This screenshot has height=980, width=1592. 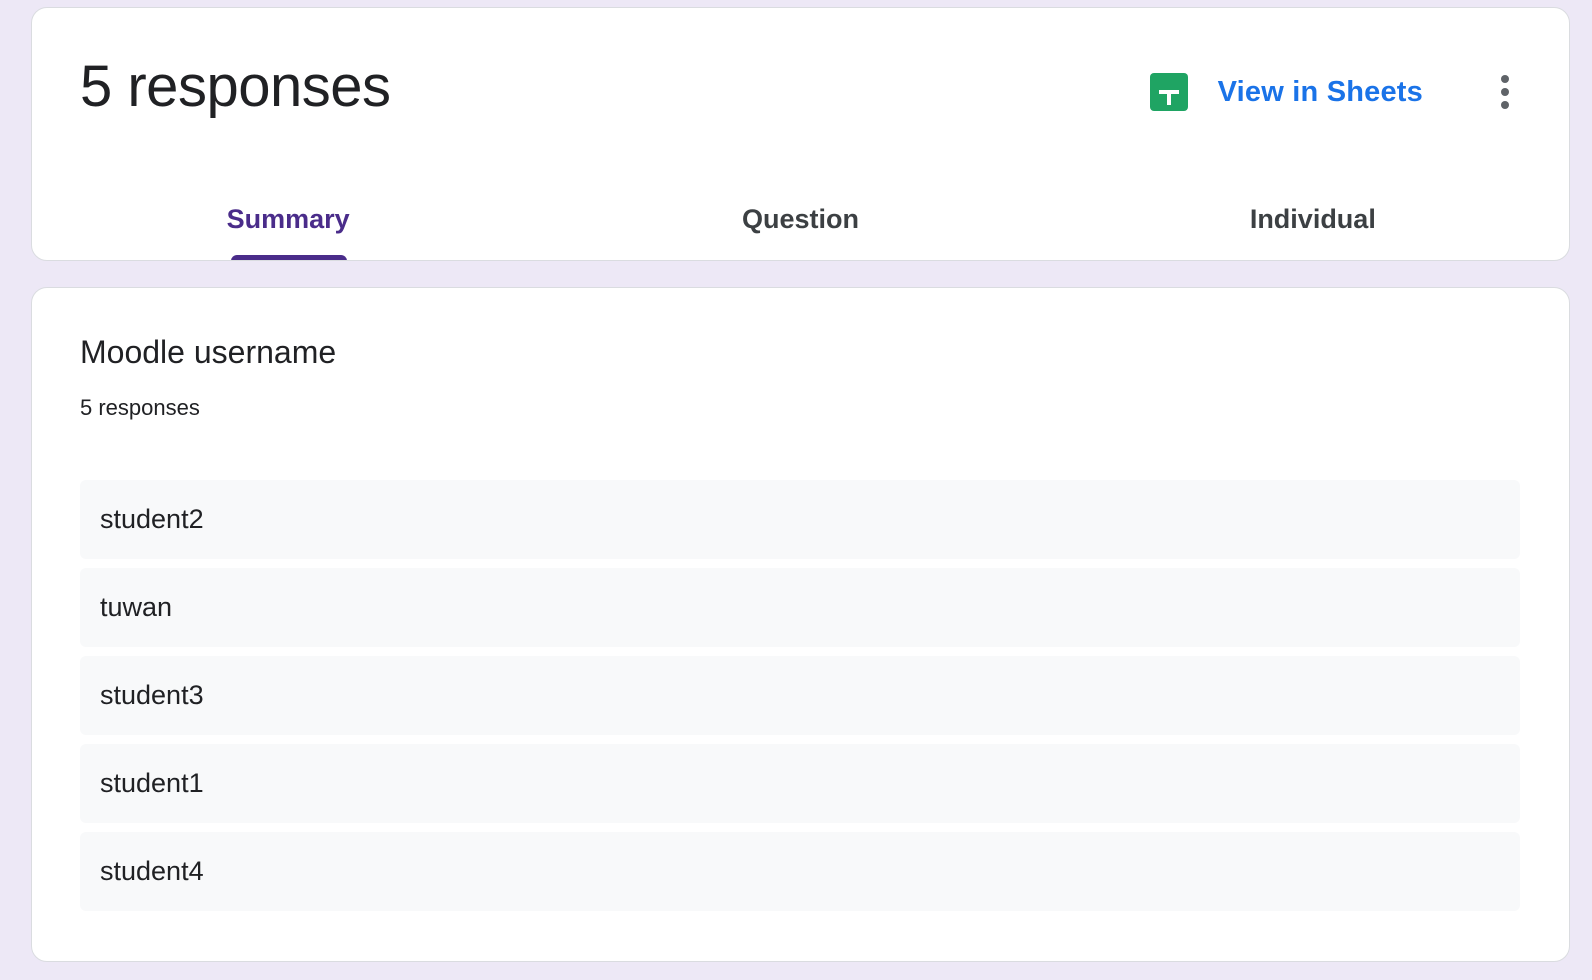 I want to click on question-title: Moodle username, so click(x=208, y=352).